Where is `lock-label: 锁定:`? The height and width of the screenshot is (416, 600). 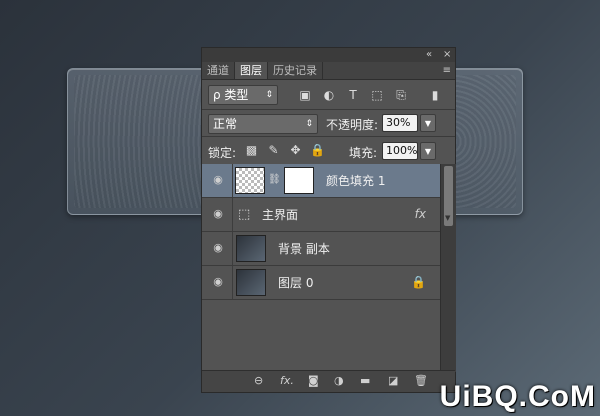 lock-label: 锁定: is located at coordinates (222, 153).